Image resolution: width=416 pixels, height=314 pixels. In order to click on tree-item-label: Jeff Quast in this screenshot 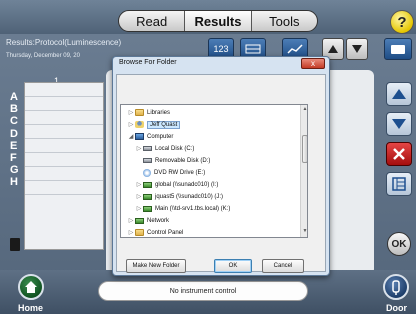, I will do `click(164, 124)`.